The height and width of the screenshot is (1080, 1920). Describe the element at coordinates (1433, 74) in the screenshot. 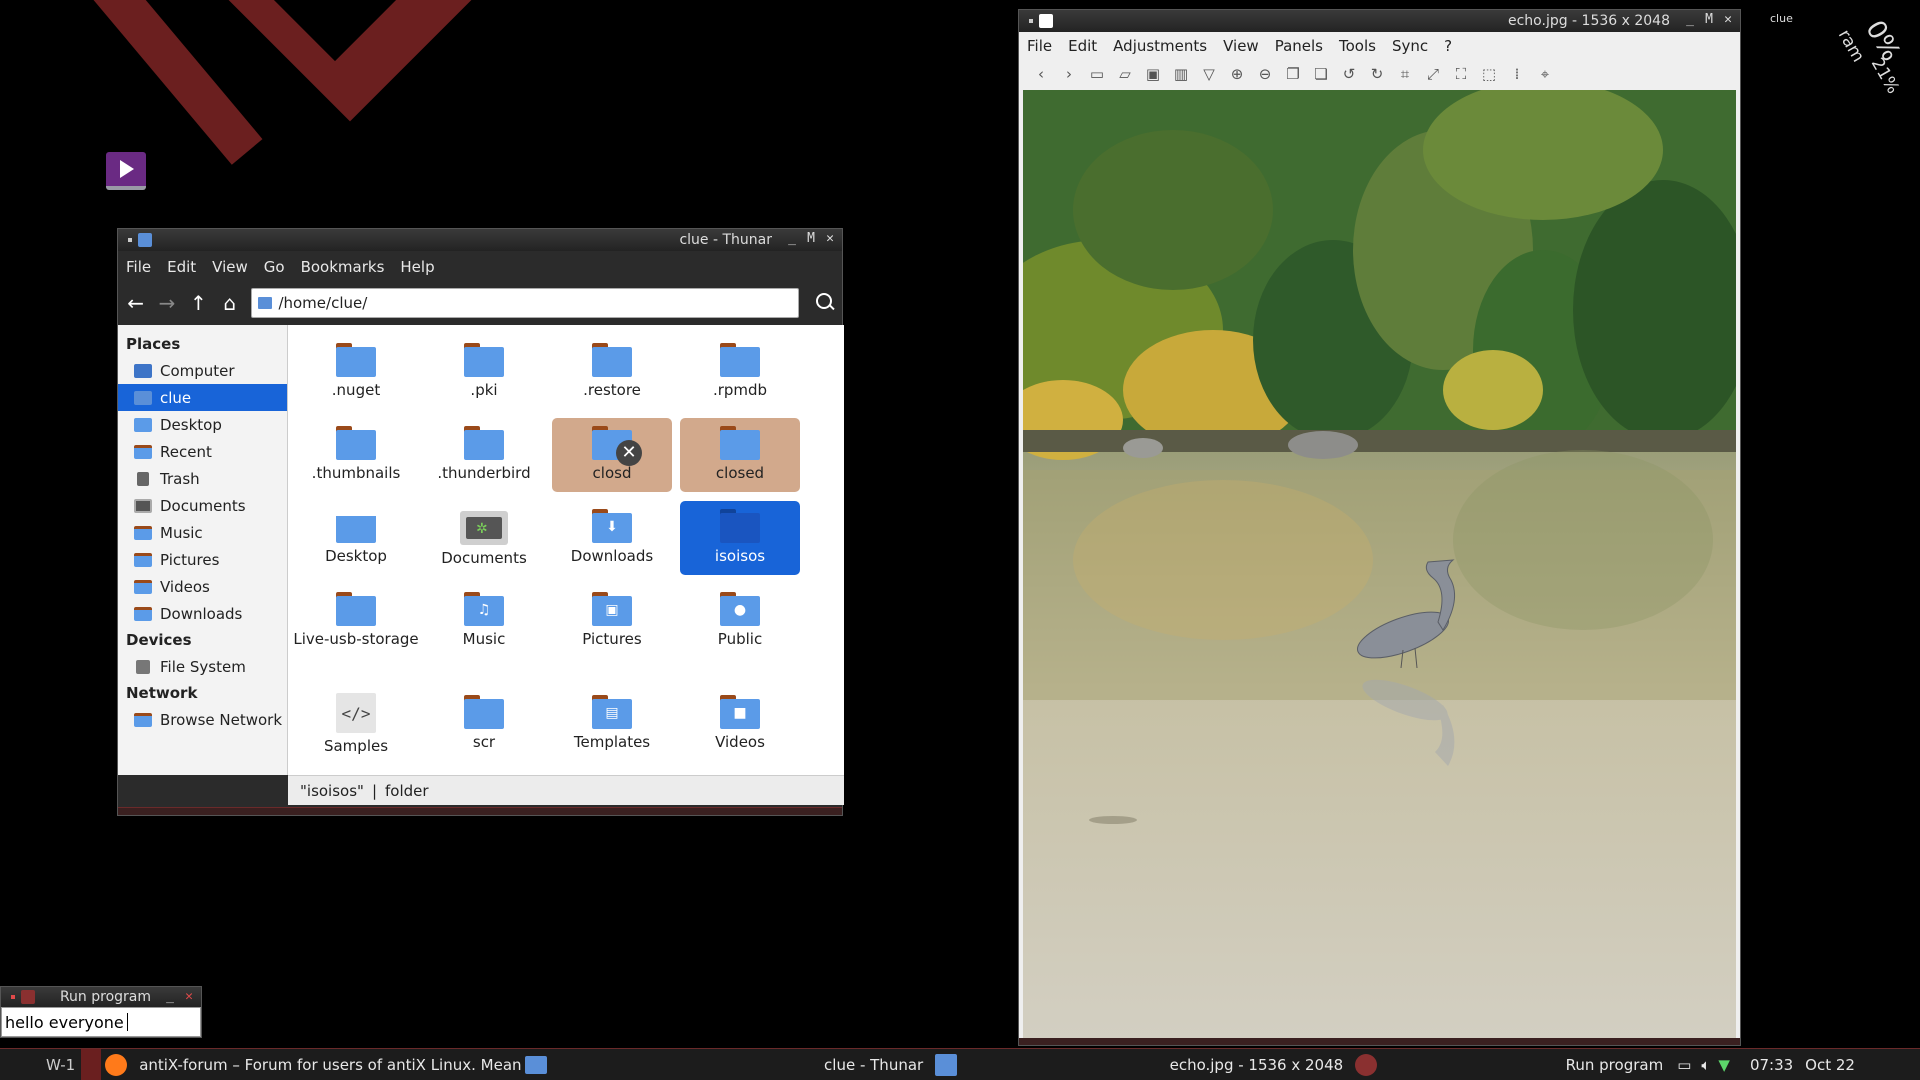

I see `resize-icon: ⤢` at that location.